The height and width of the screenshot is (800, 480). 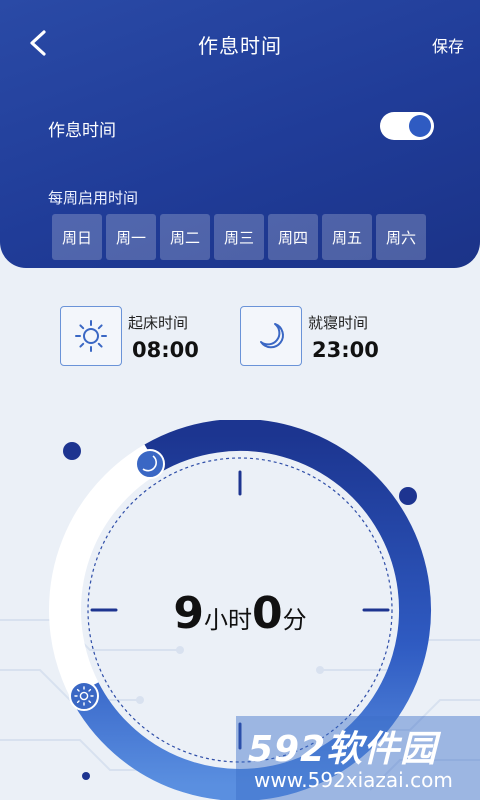 I want to click on weekday-selector: 周日 周一 周二 周三 周四 周五 周六, so click(x=239, y=237).